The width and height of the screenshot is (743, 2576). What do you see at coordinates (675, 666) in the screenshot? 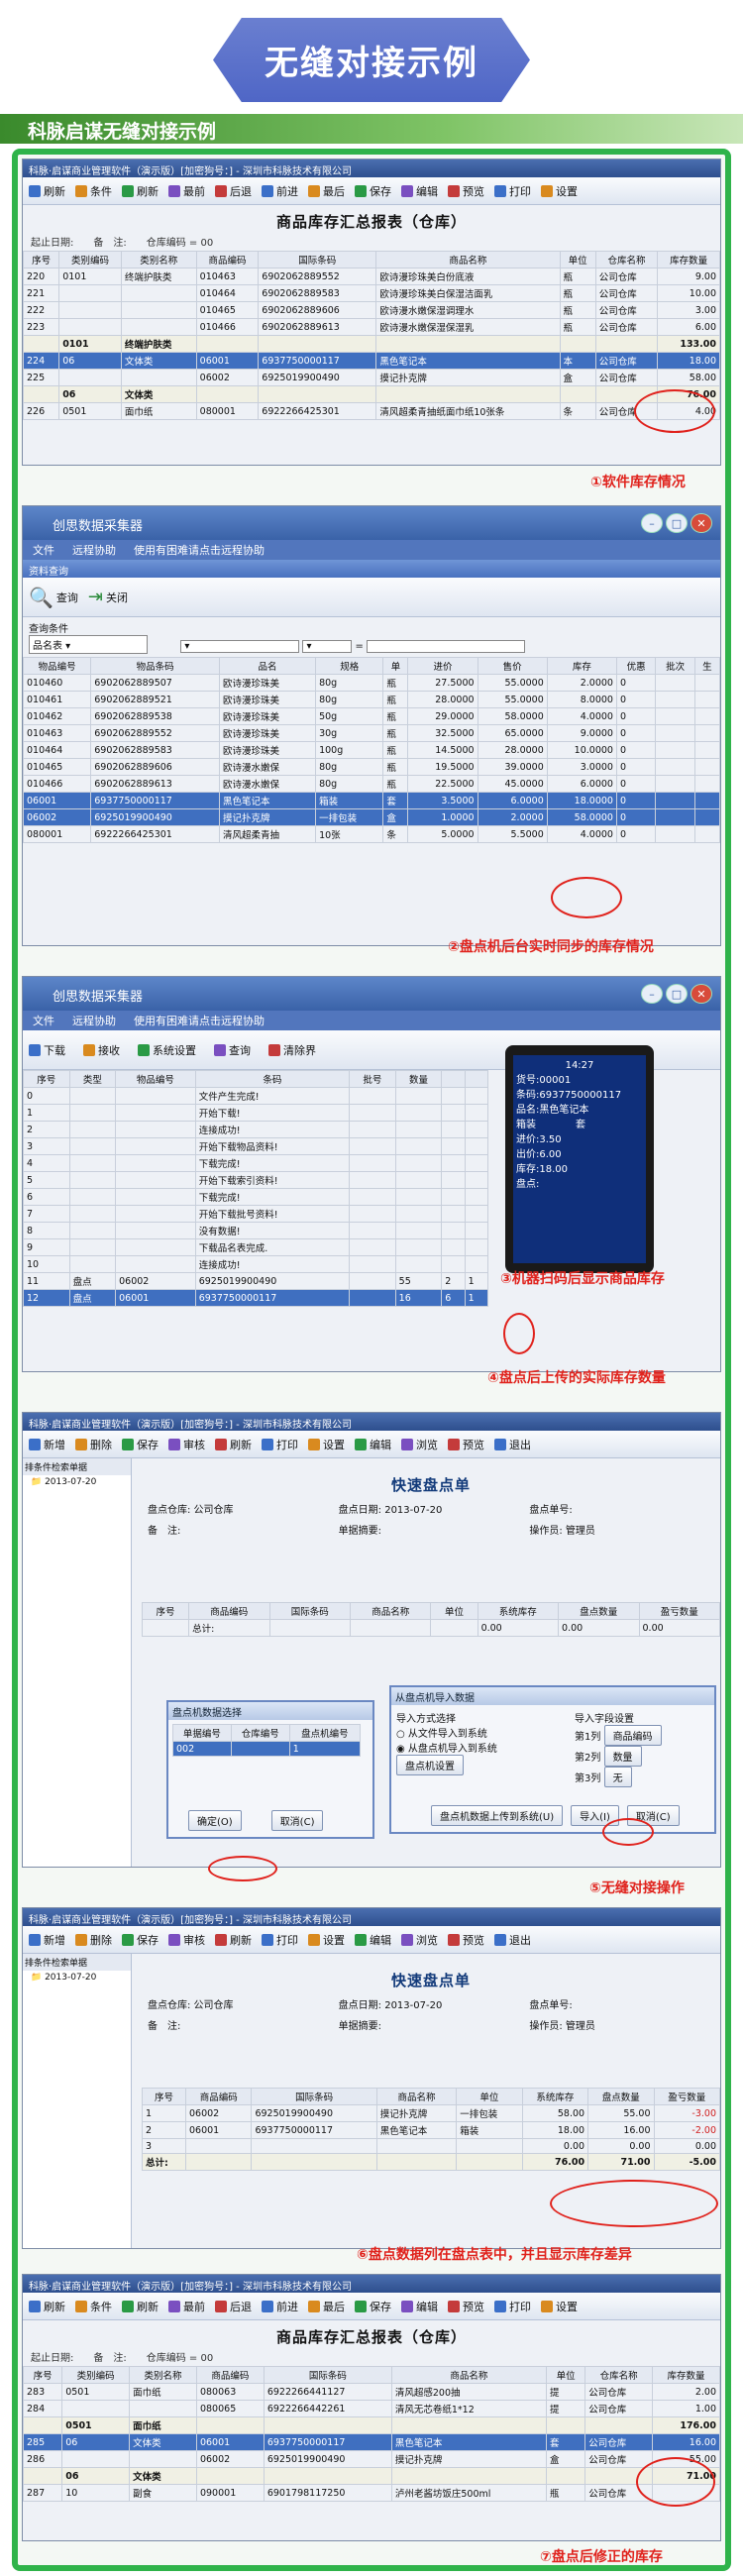
I see `column-header: 批次` at bounding box center [675, 666].